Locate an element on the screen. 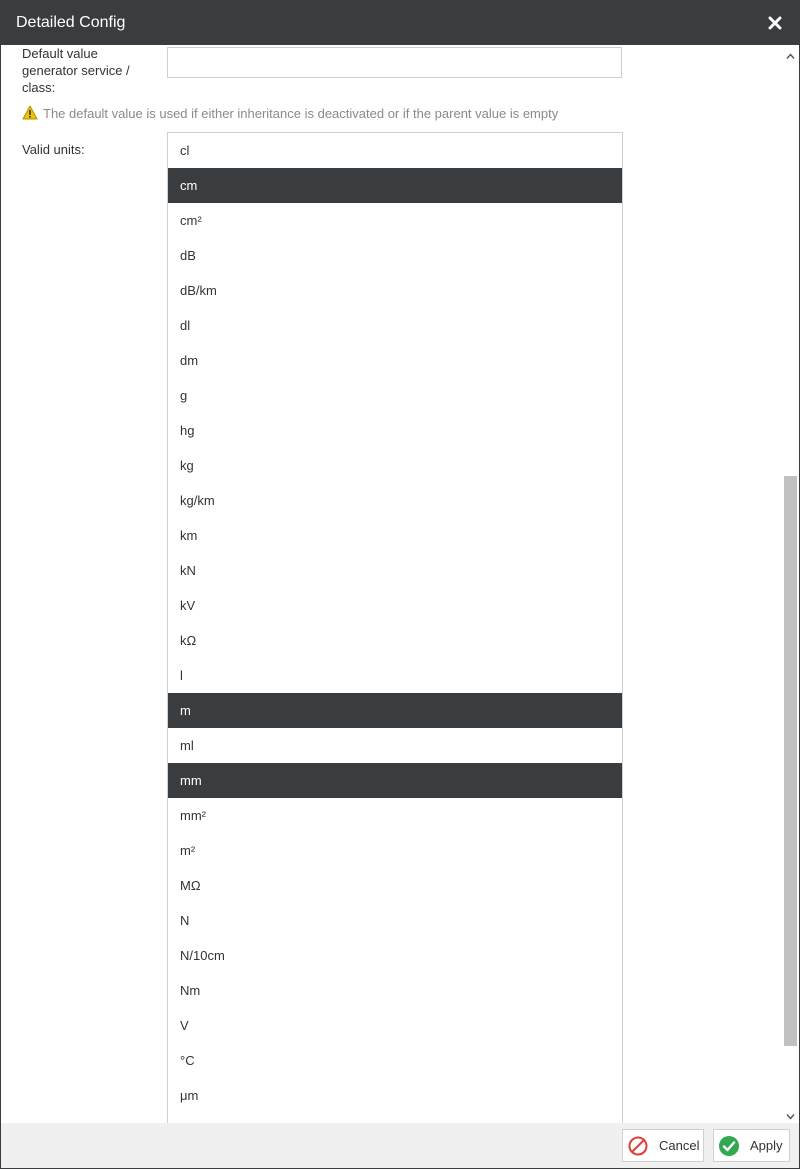 Image resolution: width=800 pixels, height=1169 pixels. unit-option: kN is located at coordinates (395, 570).